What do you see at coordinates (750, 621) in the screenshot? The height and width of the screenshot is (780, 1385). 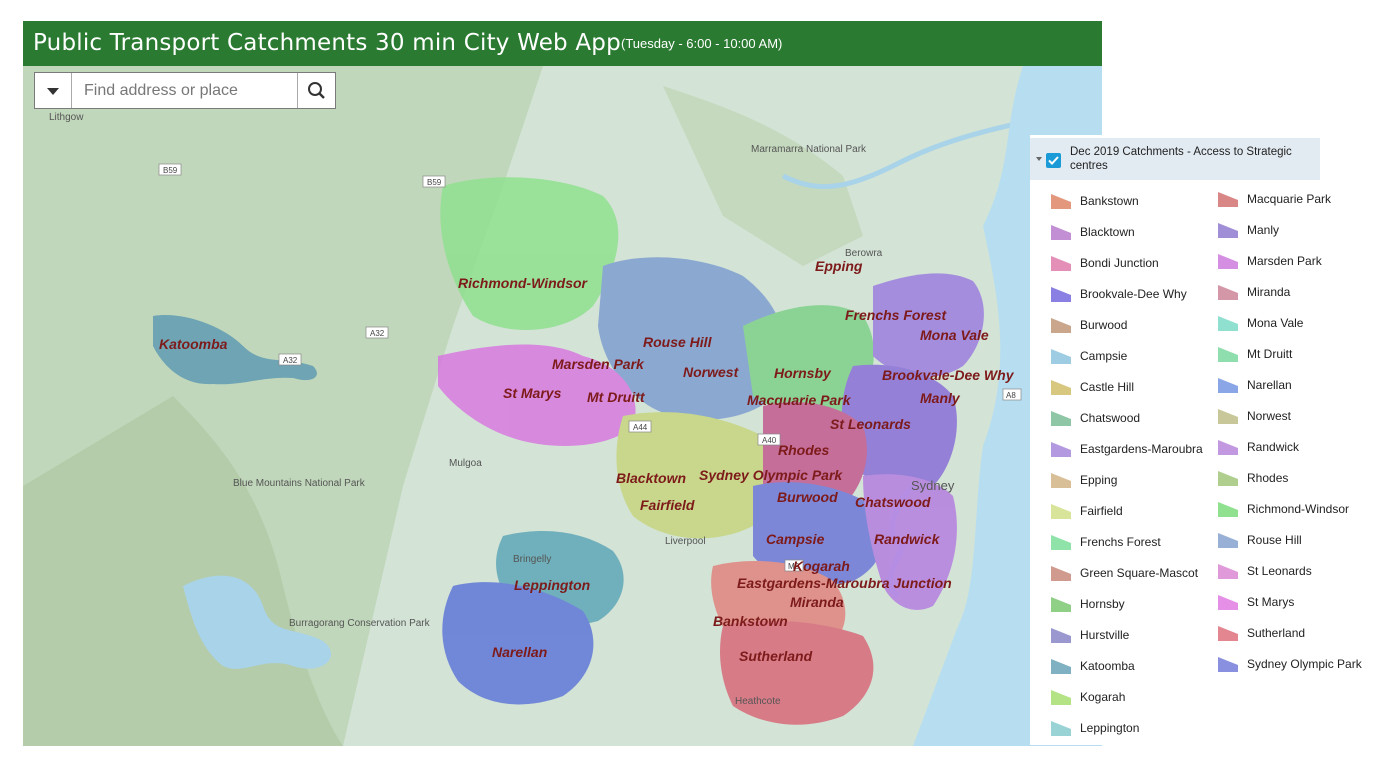 I see `catchment-label: Bankstown` at bounding box center [750, 621].